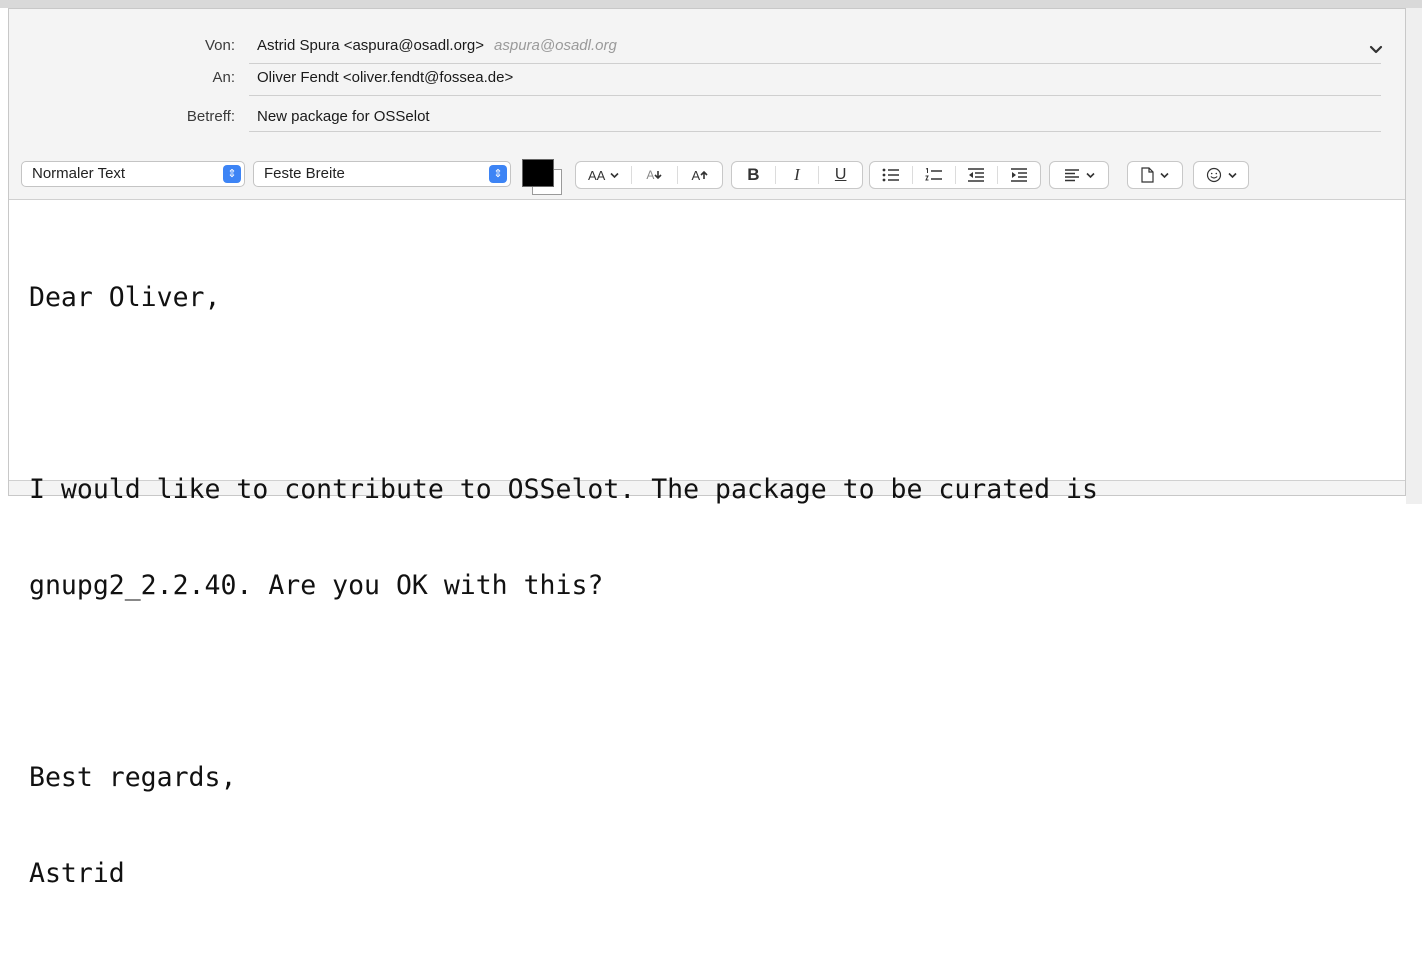 The width and height of the screenshot is (1422, 954). Describe the element at coordinates (223, 77) in the screenshot. I see `to-label: An:` at that location.